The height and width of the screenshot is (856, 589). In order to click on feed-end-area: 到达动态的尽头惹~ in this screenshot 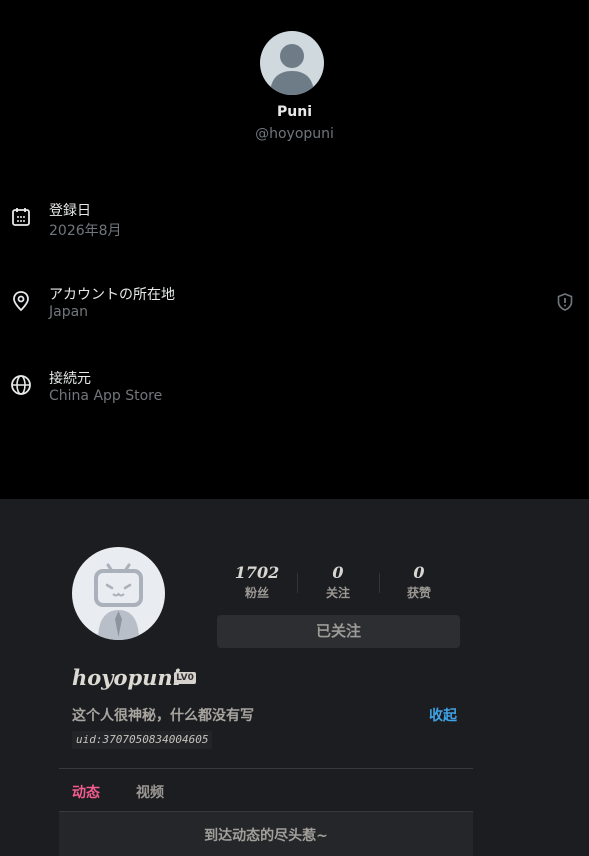, I will do `click(266, 834)`.